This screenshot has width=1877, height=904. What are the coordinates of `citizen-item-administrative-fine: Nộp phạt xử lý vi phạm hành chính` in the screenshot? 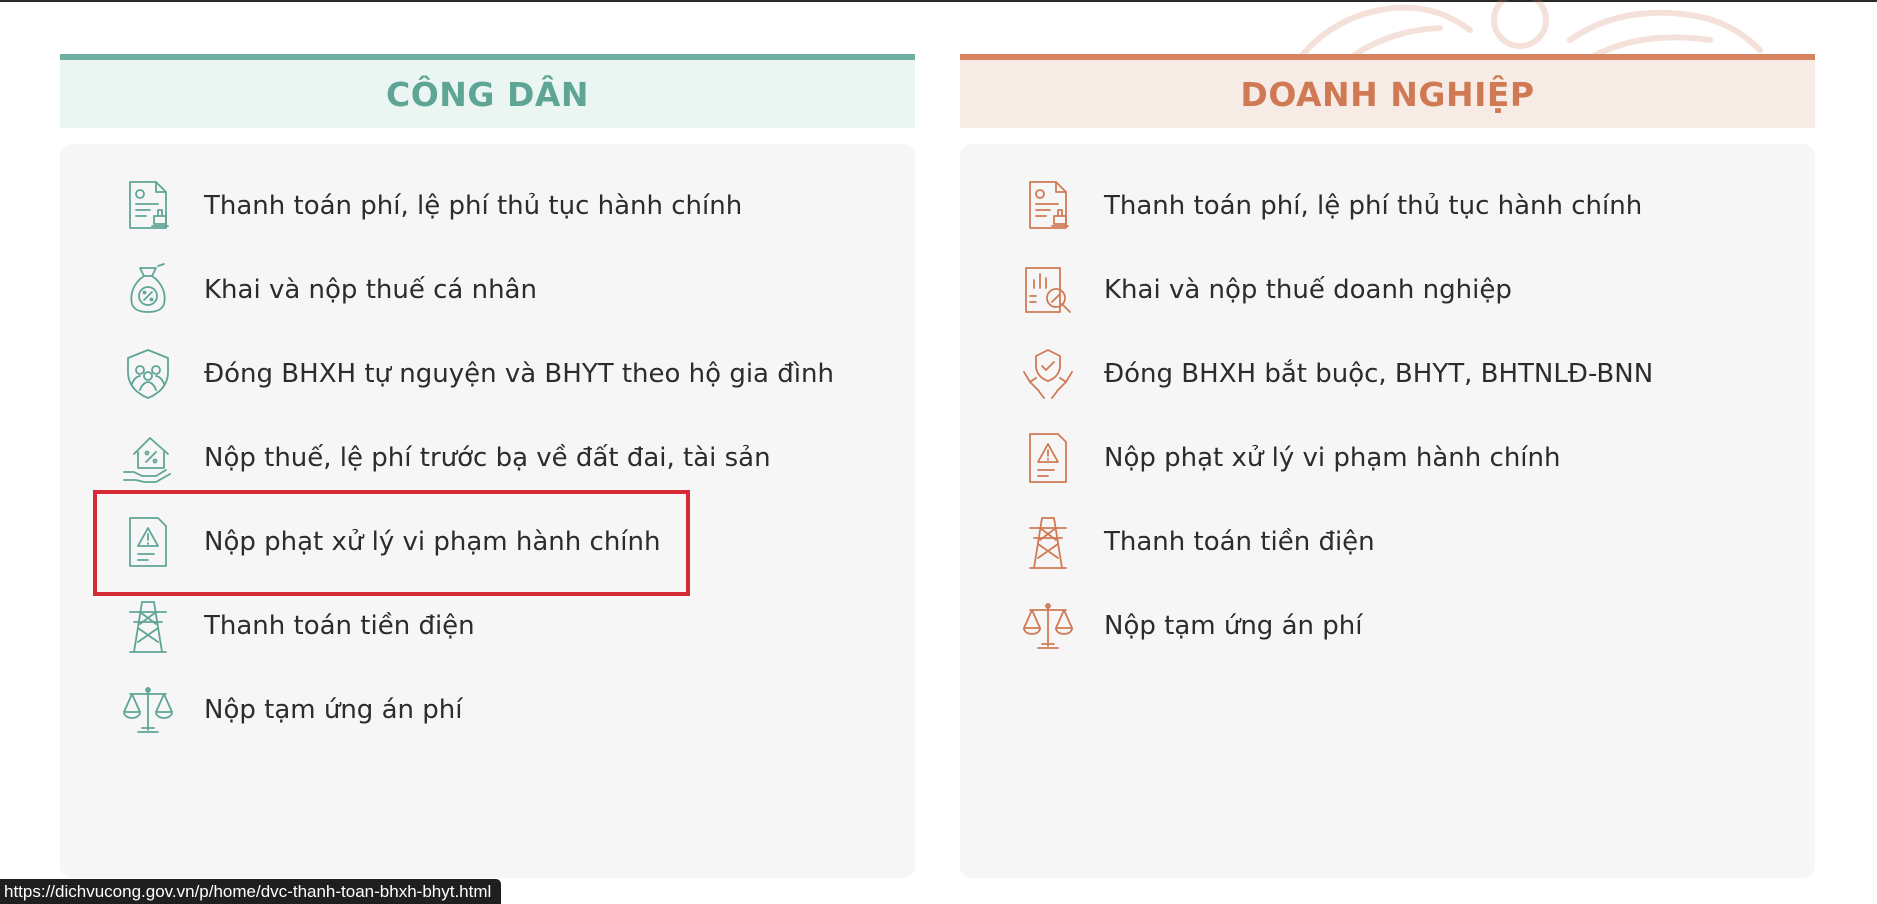 It's located at (487, 542).